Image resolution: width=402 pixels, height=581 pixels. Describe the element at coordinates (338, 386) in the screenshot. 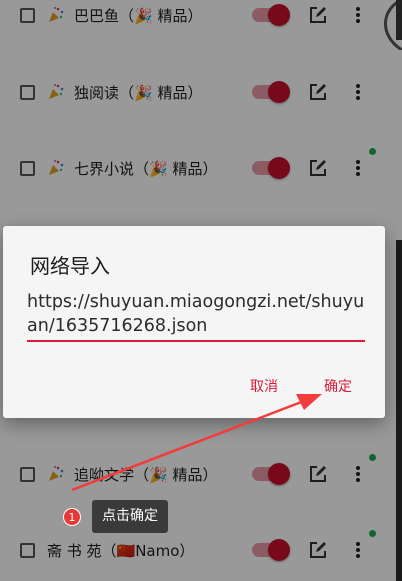

I see `ok-button: 确定` at that location.